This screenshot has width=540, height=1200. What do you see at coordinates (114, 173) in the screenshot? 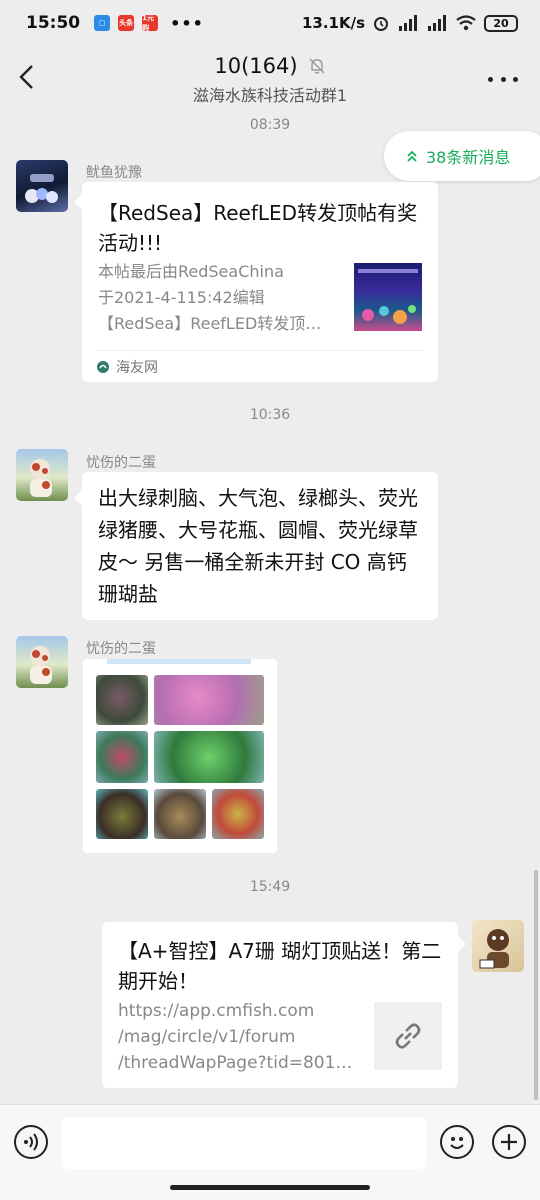
I see `sender-name: 鱿鱼犹豫` at bounding box center [114, 173].